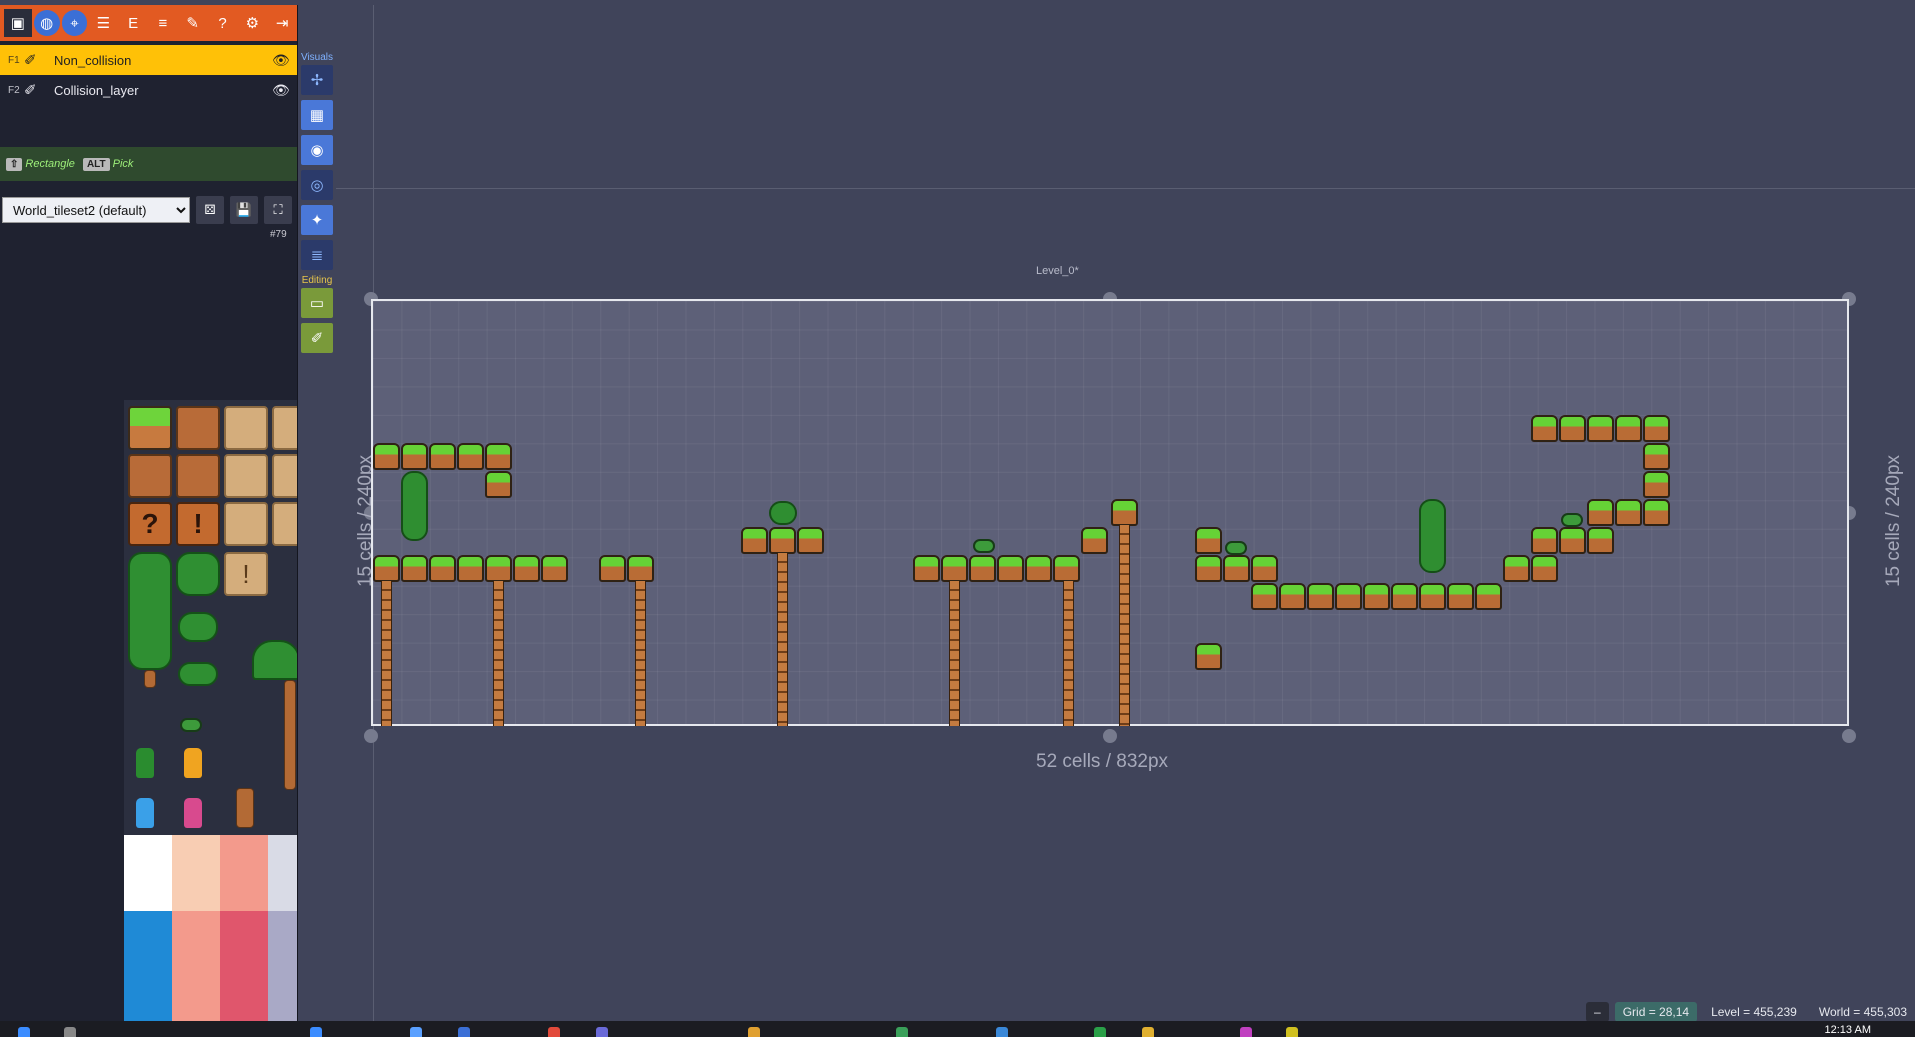  What do you see at coordinates (191, 725) in the screenshot?
I see `tile-flowers` at bounding box center [191, 725].